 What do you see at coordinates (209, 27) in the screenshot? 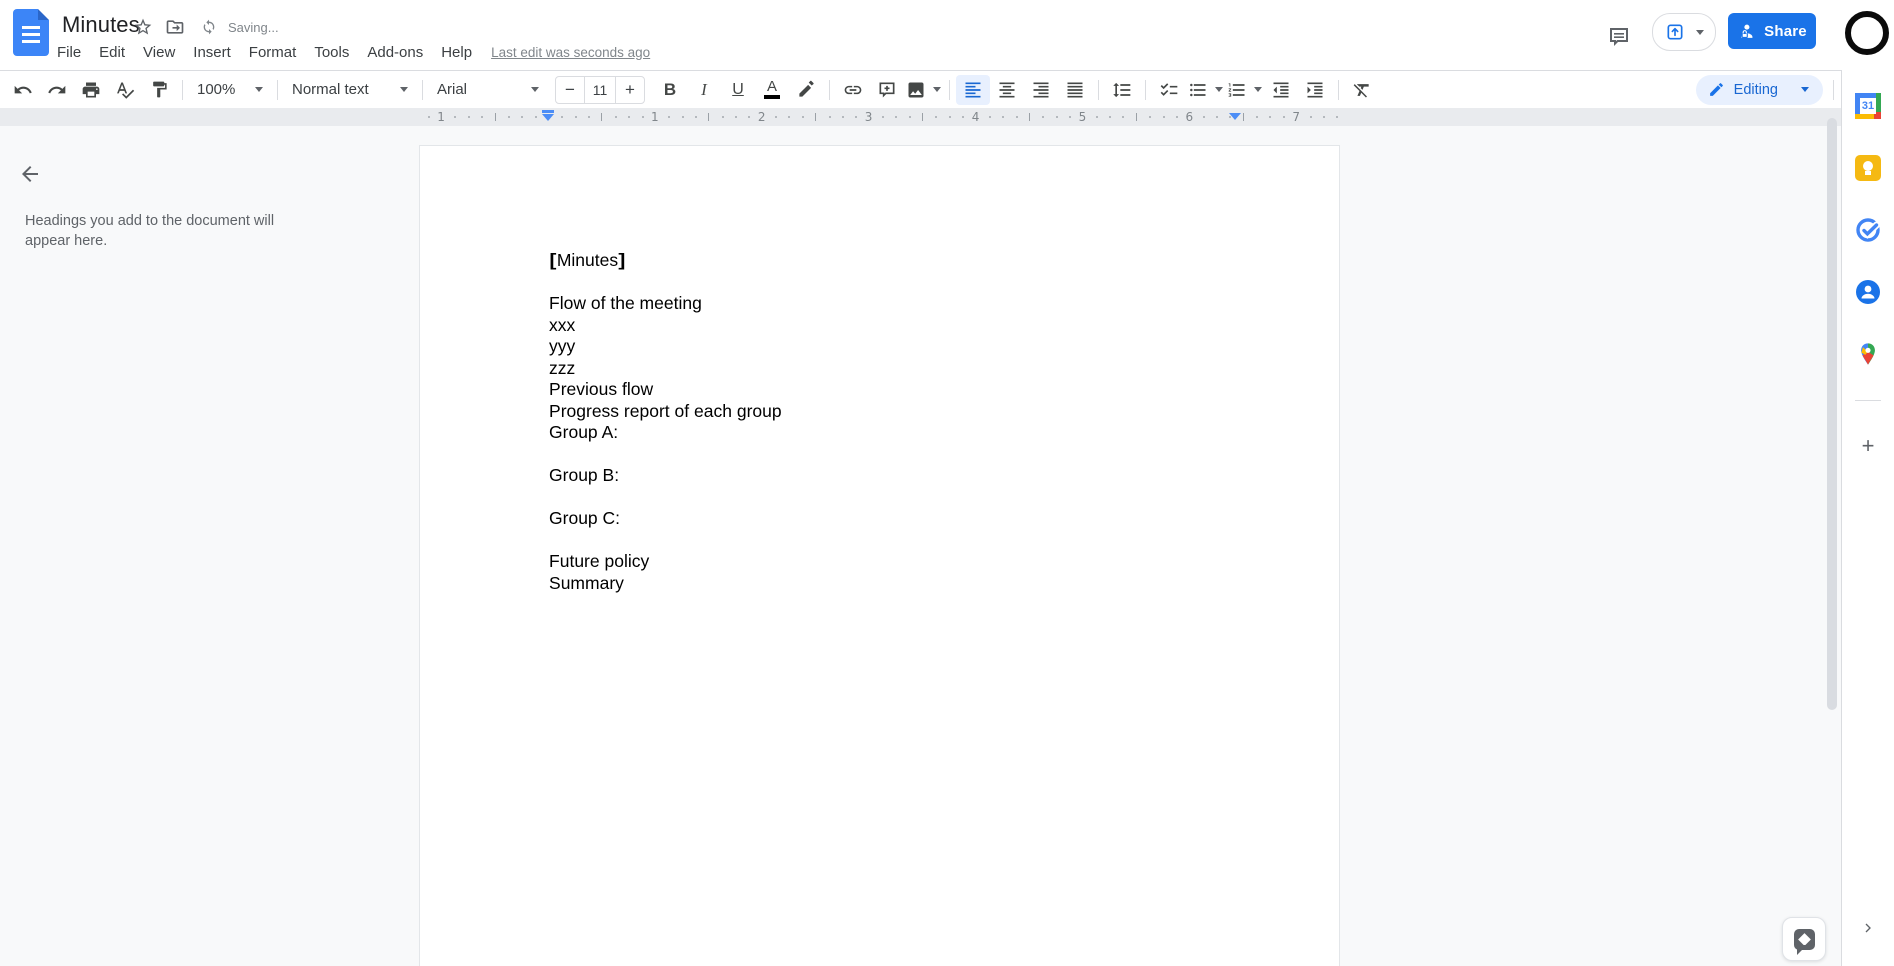
I see `sync-saving-icon` at bounding box center [209, 27].